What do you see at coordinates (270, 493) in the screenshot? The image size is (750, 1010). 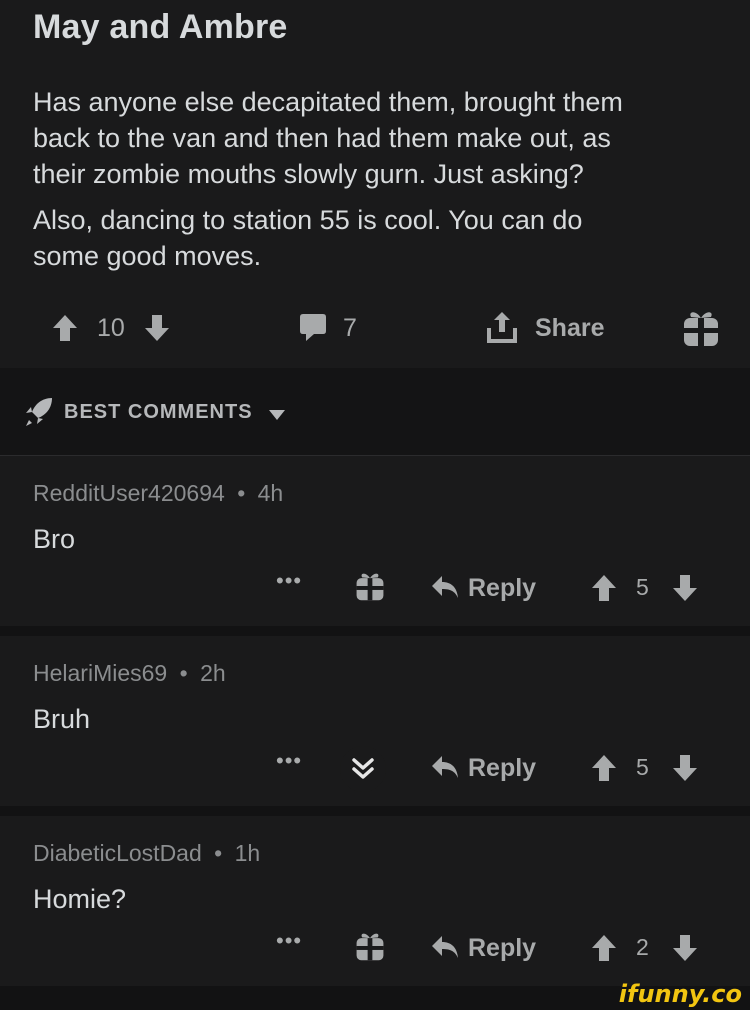 I see `comment-age: 4h` at bounding box center [270, 493].